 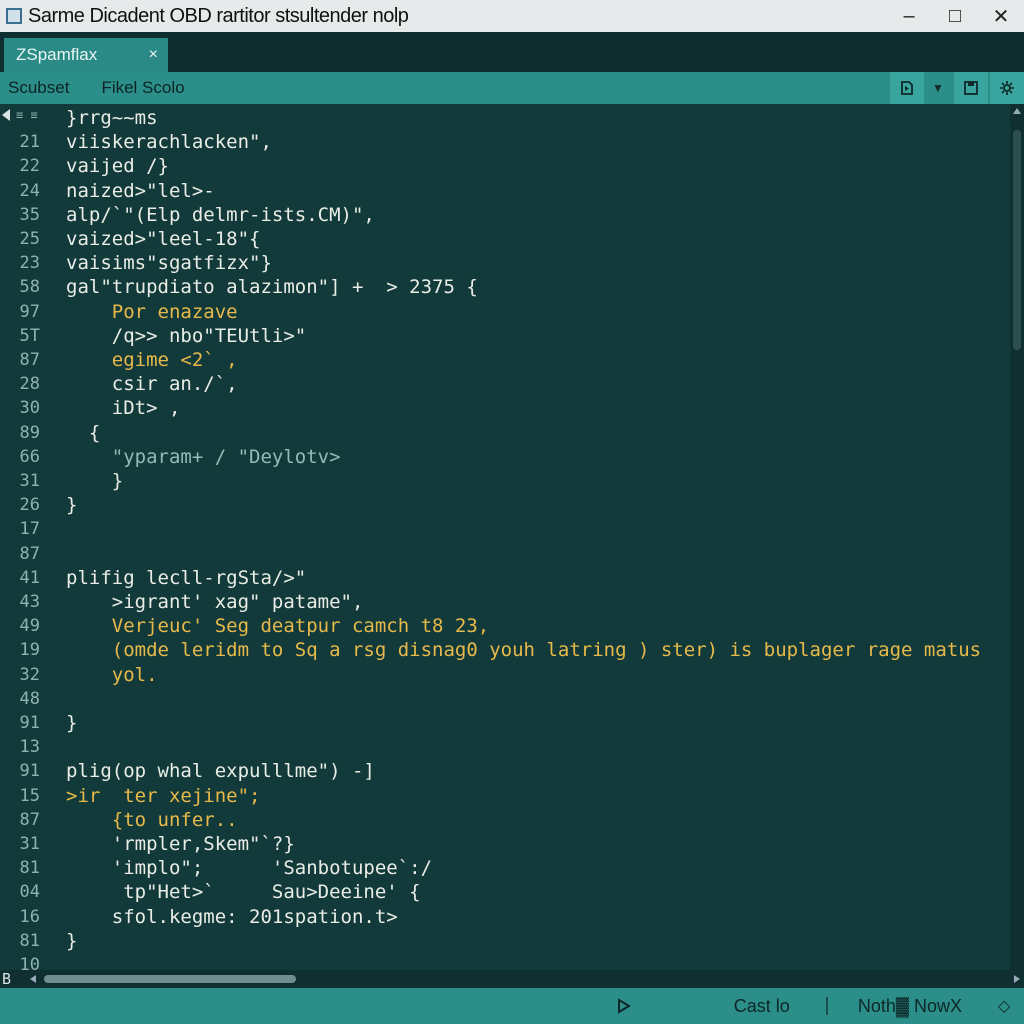 What do you see at coordinates (505, 118) in the screenshot?
I see `code-line: }rrg~~ms` at bounding box center [505, 118].